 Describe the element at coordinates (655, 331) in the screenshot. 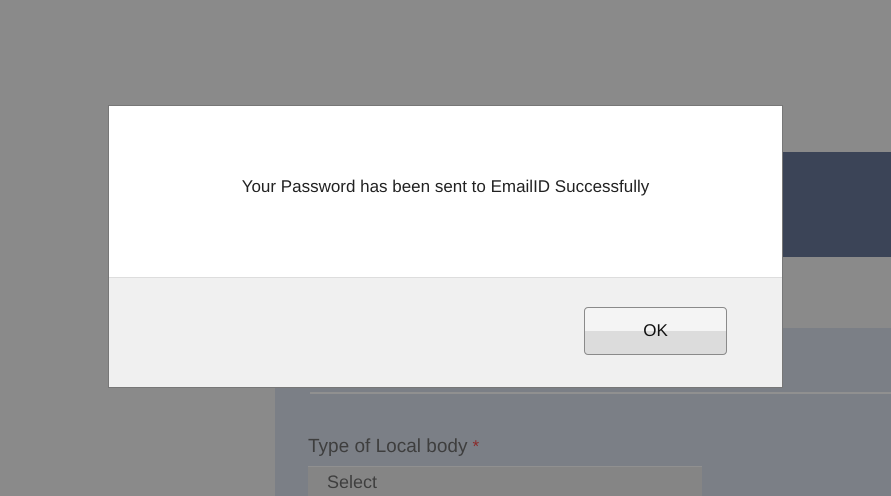

I see `ok-button: OK` at that location.